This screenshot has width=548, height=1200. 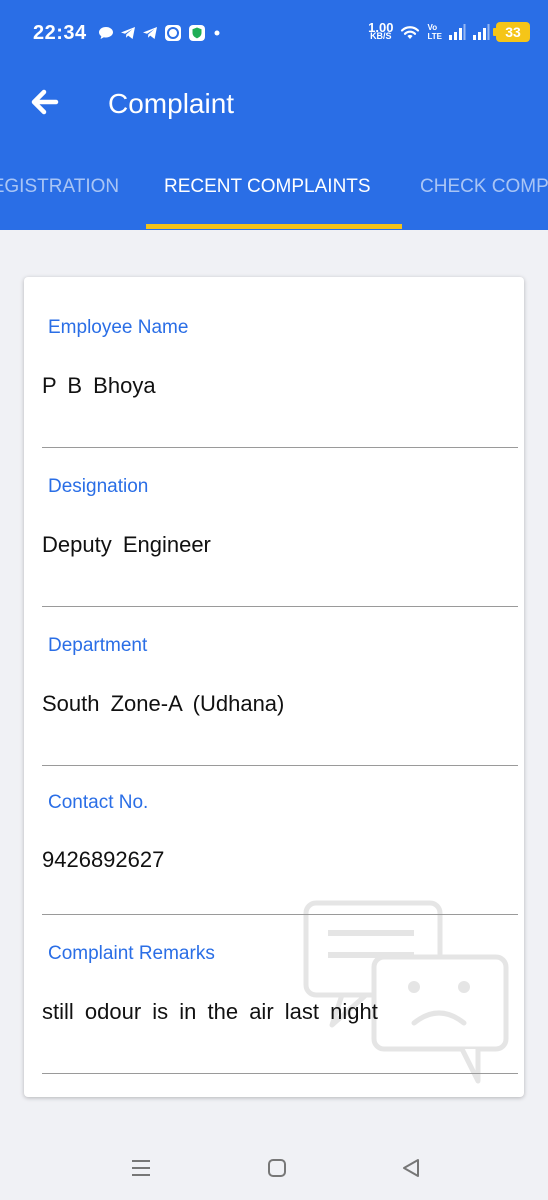 I want to click on complaint-chat-icon, so click(x=406, y=992).